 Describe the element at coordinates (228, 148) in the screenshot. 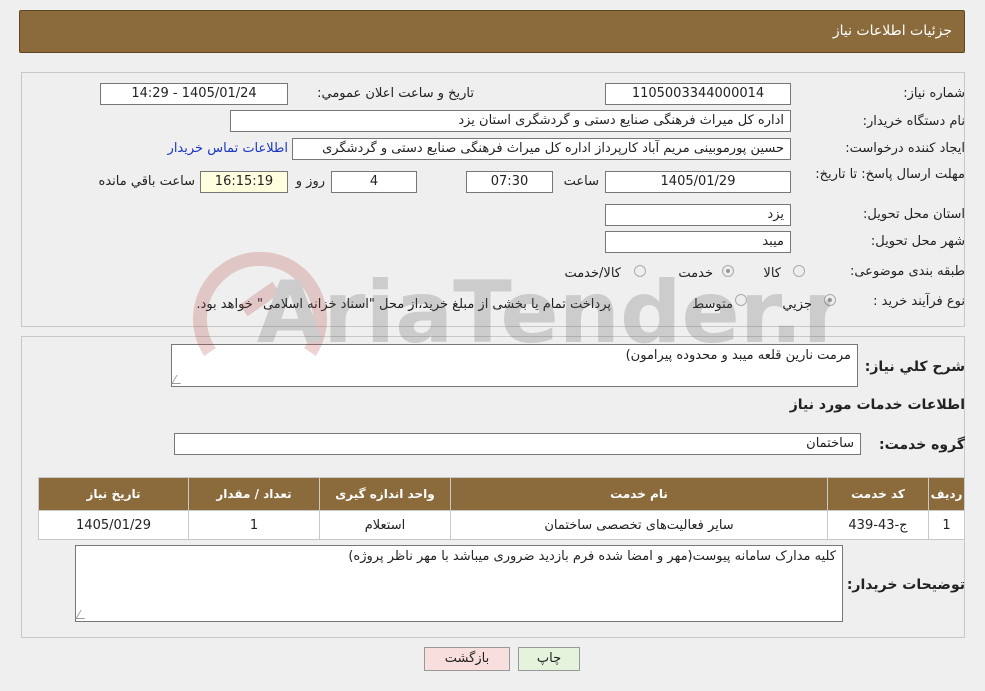

I see `contact-info-link: اطلاعات تماس خریدار` at that location.